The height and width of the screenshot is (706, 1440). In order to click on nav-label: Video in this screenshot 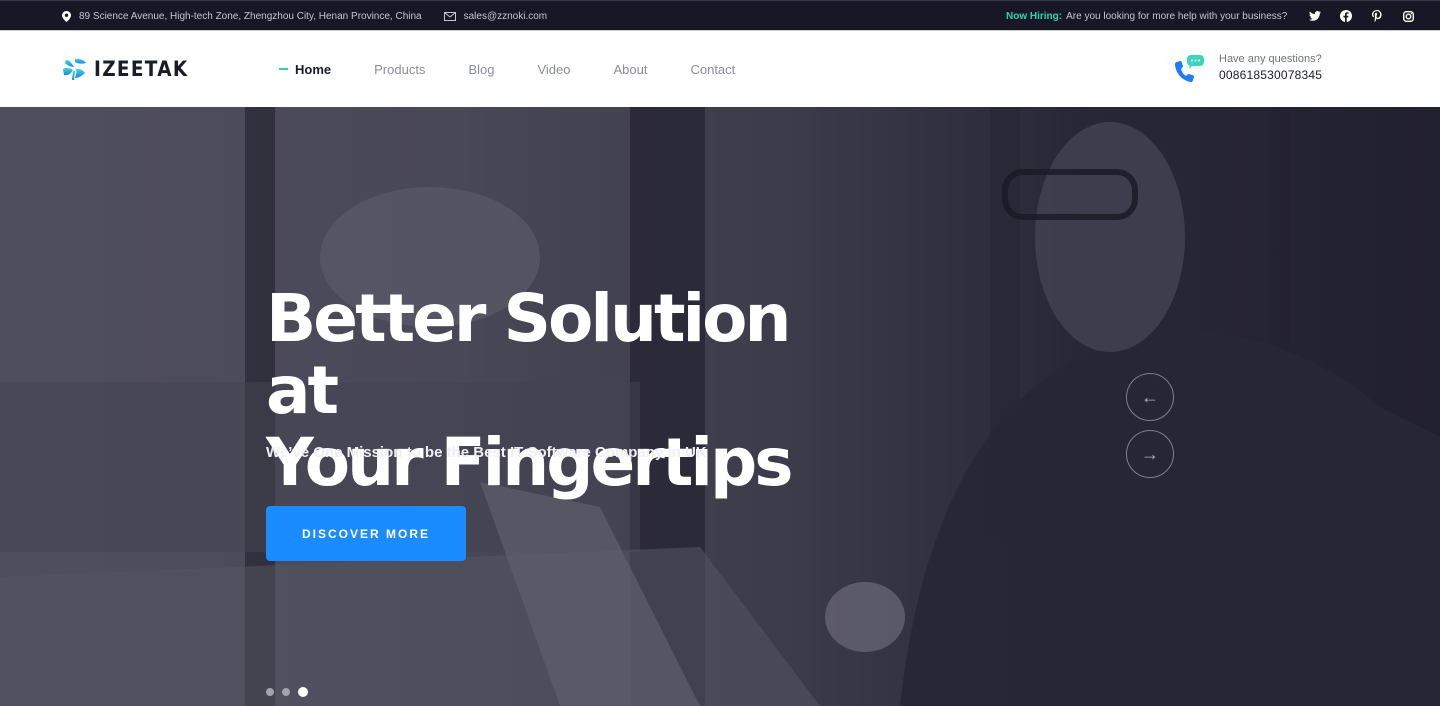, I will do `click(554, 69)`.